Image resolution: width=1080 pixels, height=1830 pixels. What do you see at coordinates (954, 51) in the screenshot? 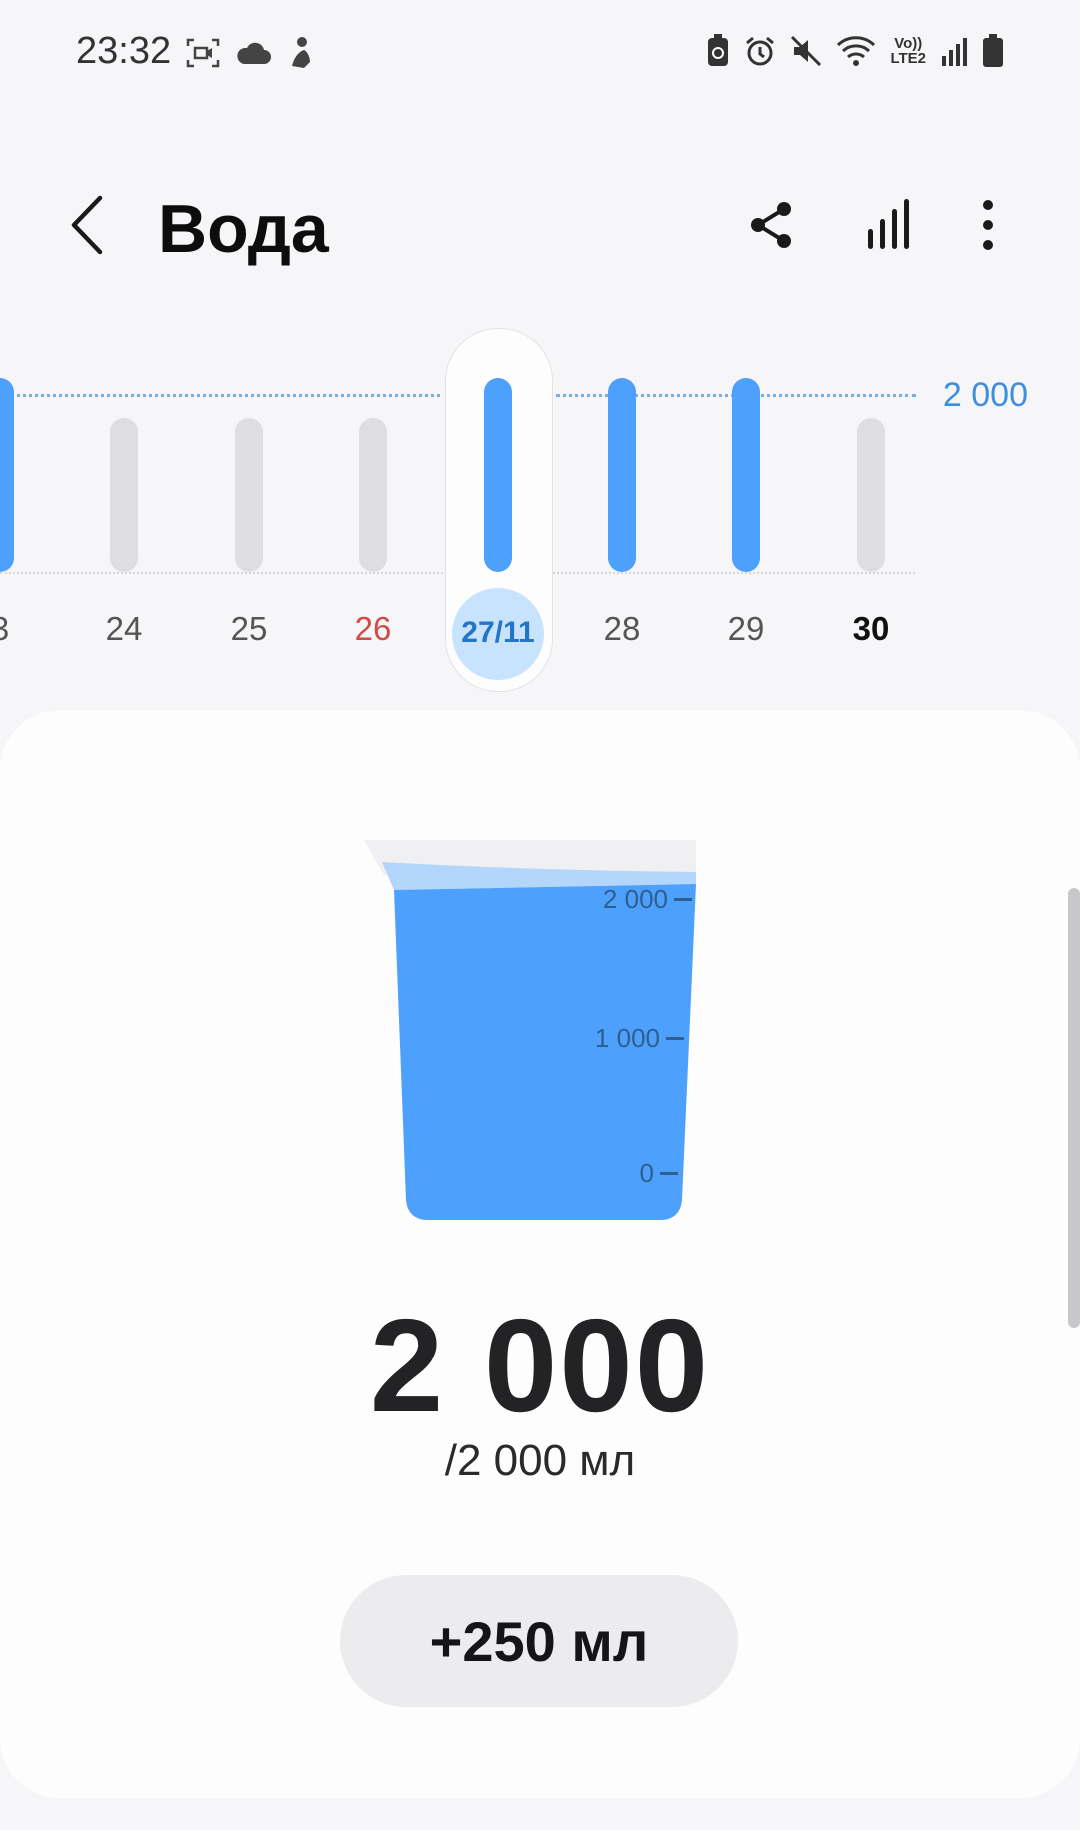
I see `signal-icon` at bounding box center [954, 51].